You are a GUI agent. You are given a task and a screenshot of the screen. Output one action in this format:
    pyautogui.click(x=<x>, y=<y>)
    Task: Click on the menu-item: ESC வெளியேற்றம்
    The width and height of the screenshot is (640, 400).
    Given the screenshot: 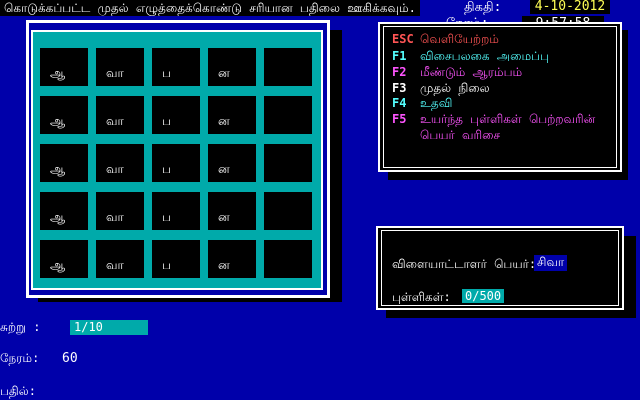 What is the action you would take?
    pyautogui.click(x=445, y=39)
    